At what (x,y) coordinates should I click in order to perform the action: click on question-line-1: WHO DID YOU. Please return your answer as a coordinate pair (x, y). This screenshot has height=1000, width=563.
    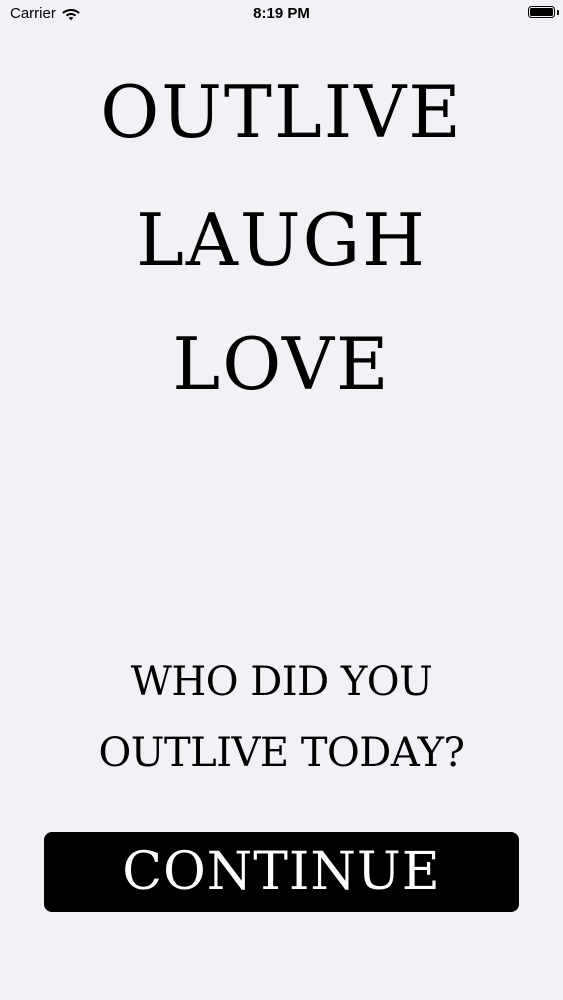
    Looking at the image, I should click on (281, 682).